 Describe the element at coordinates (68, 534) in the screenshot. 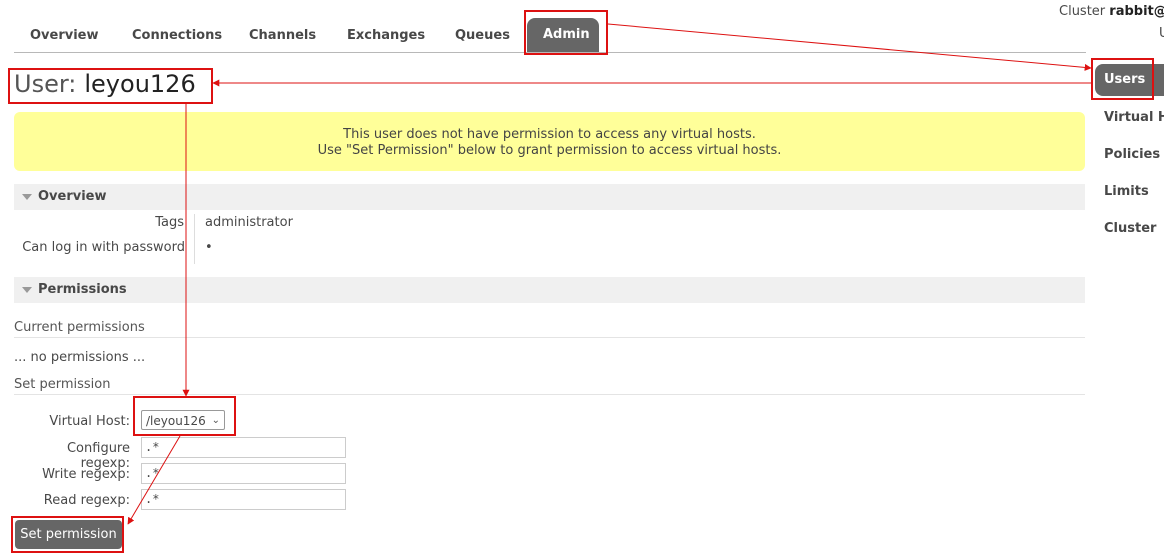

I see `set-permission-button: Set permission` at that location.